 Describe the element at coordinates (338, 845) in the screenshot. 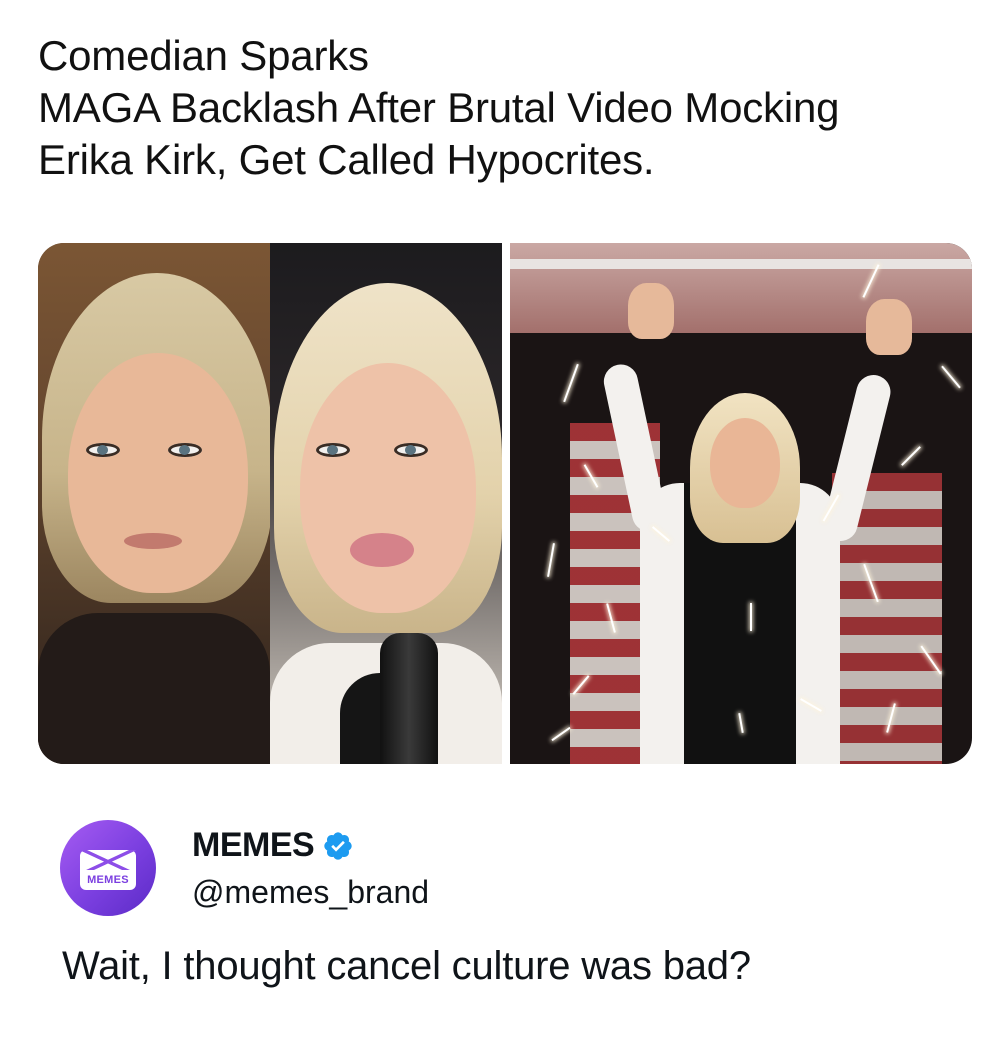

I see `verified-badge-icon` at that location.